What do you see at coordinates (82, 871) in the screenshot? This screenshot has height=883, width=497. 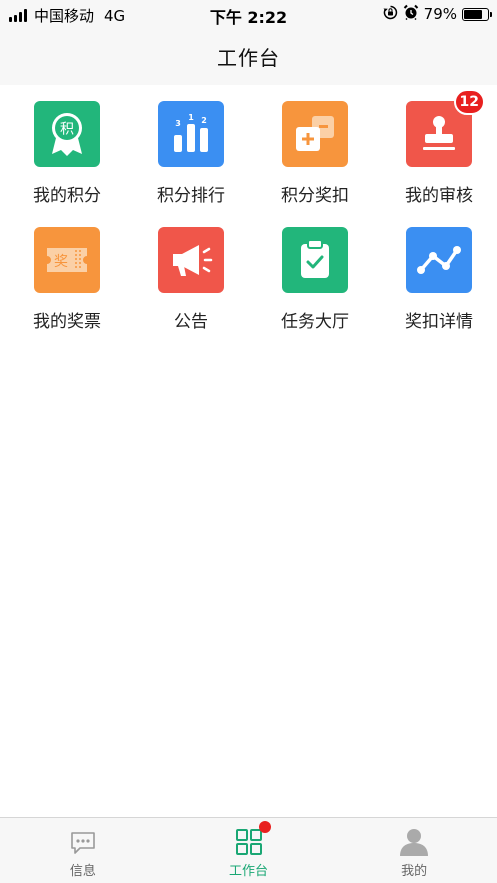 I see `tab-label: 信息` at bounding box center [82, 871].